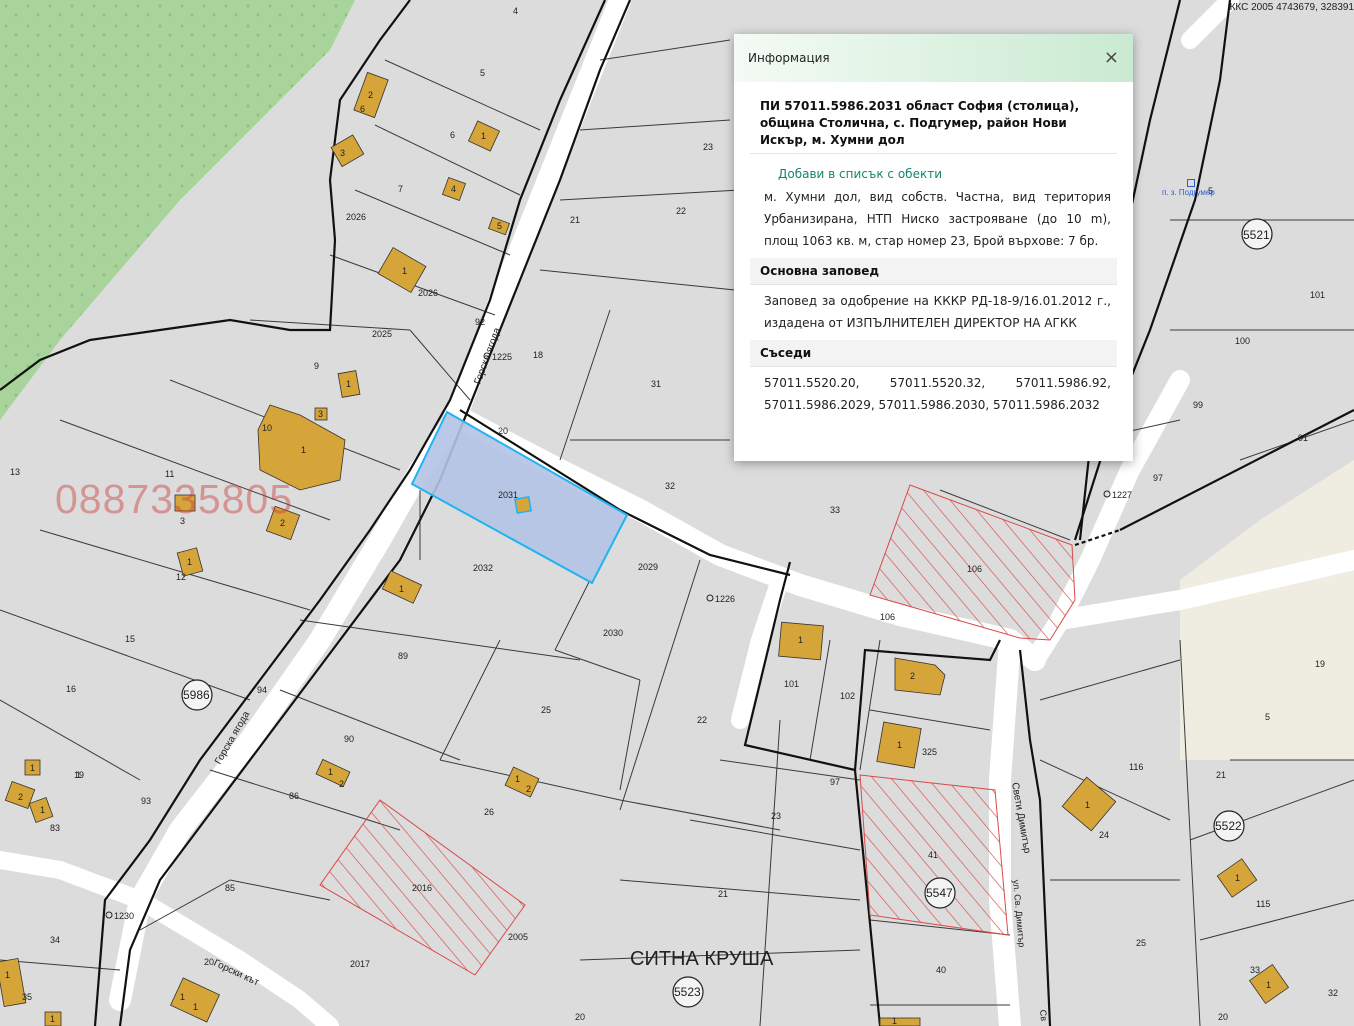 This screenshot has height=1026, width=1354. What do you see at coordinates (349, 739) in the screenshot?
I see `parcel-label: 90` at bounding box center [349, 739].